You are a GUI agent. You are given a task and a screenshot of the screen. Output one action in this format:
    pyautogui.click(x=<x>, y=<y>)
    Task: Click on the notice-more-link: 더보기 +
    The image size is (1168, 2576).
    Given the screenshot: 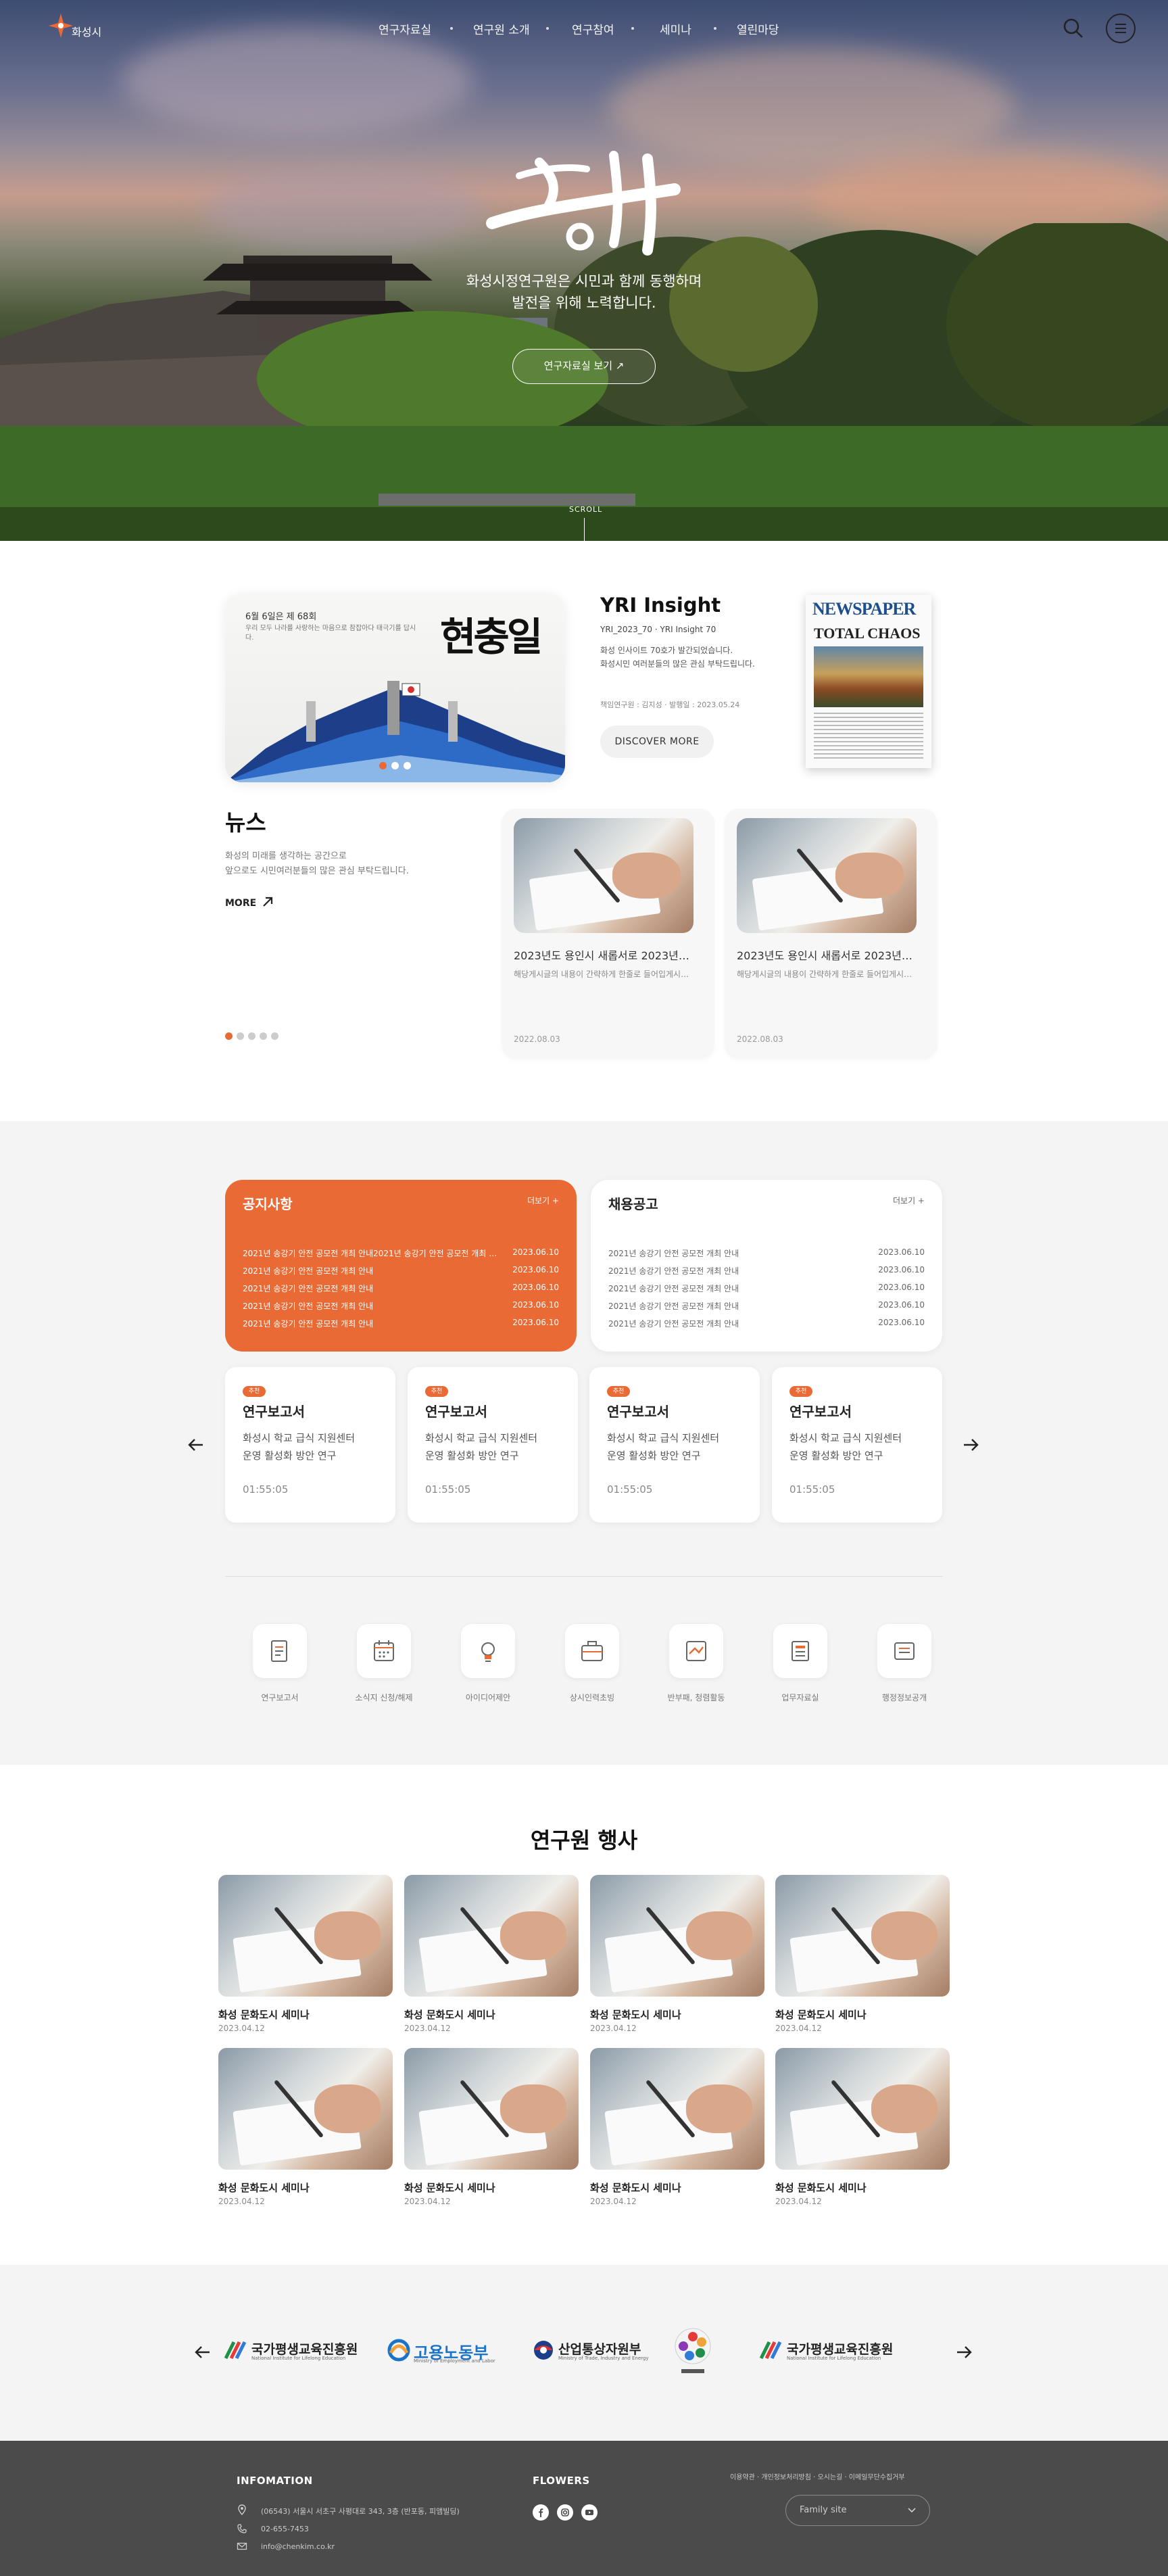 What is the action you would take?
    pyautogui.click(x=543, y=1200)
    